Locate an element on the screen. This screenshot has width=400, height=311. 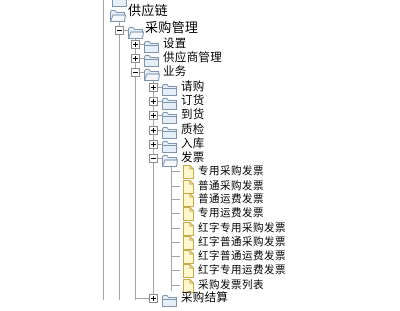
business-item-1-expand-icon is located at coordinates (153, 101).